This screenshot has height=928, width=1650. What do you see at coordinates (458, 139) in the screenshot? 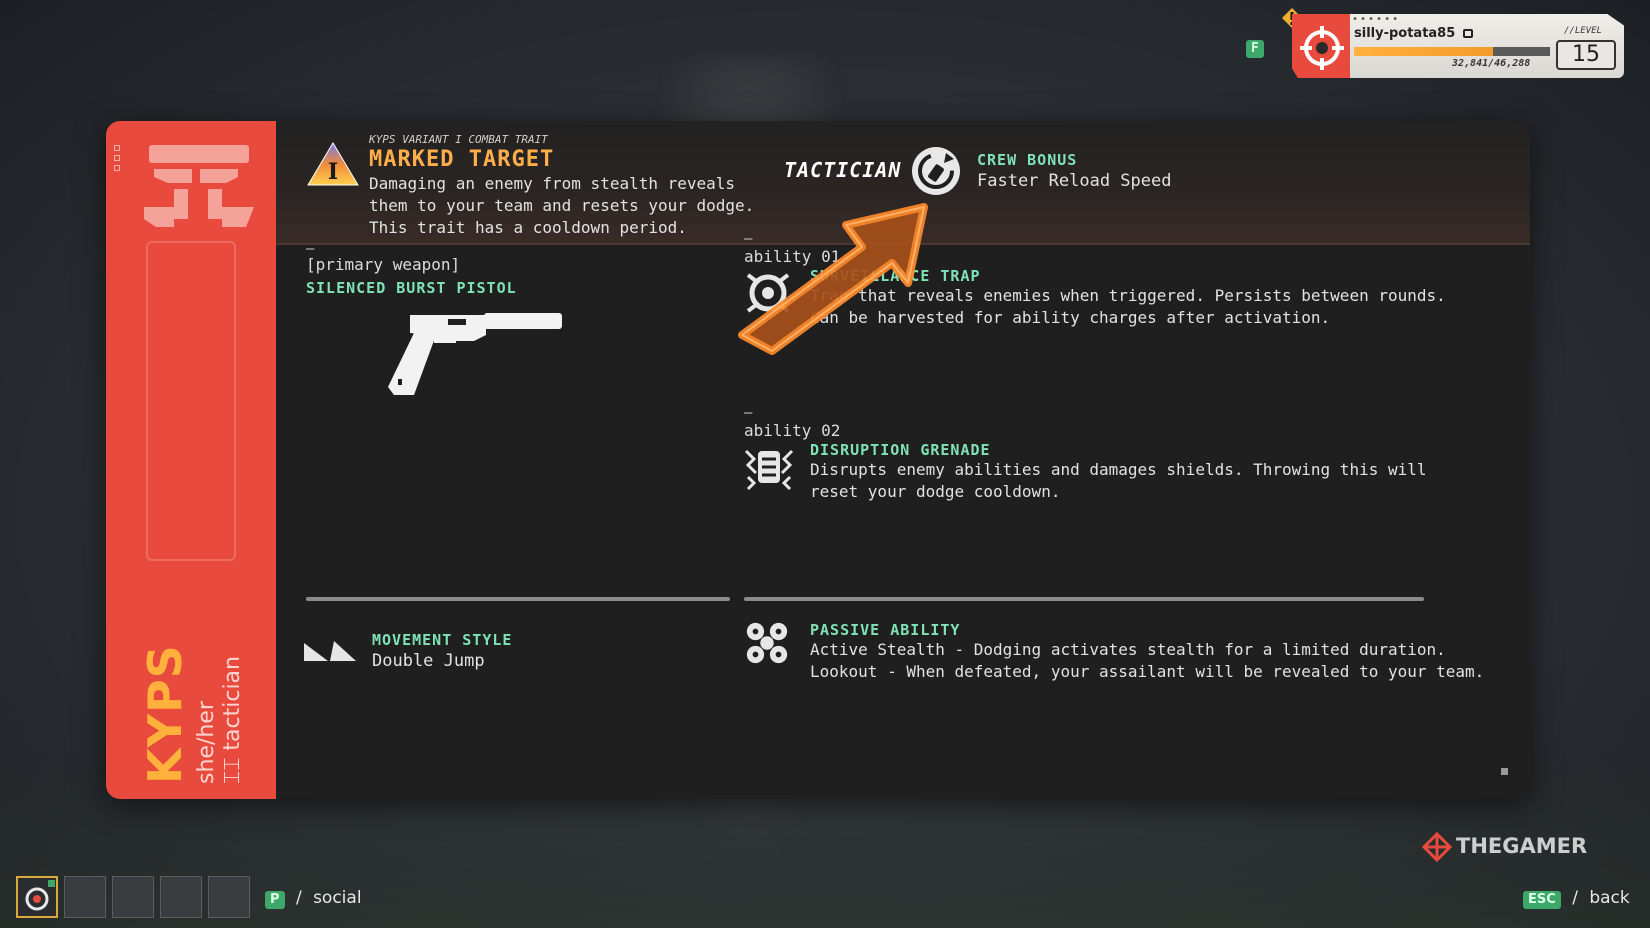
I see `trait-variant-label: KYPS VARIANT I COMBAT TRAIT` at bounding box center [458, 139].